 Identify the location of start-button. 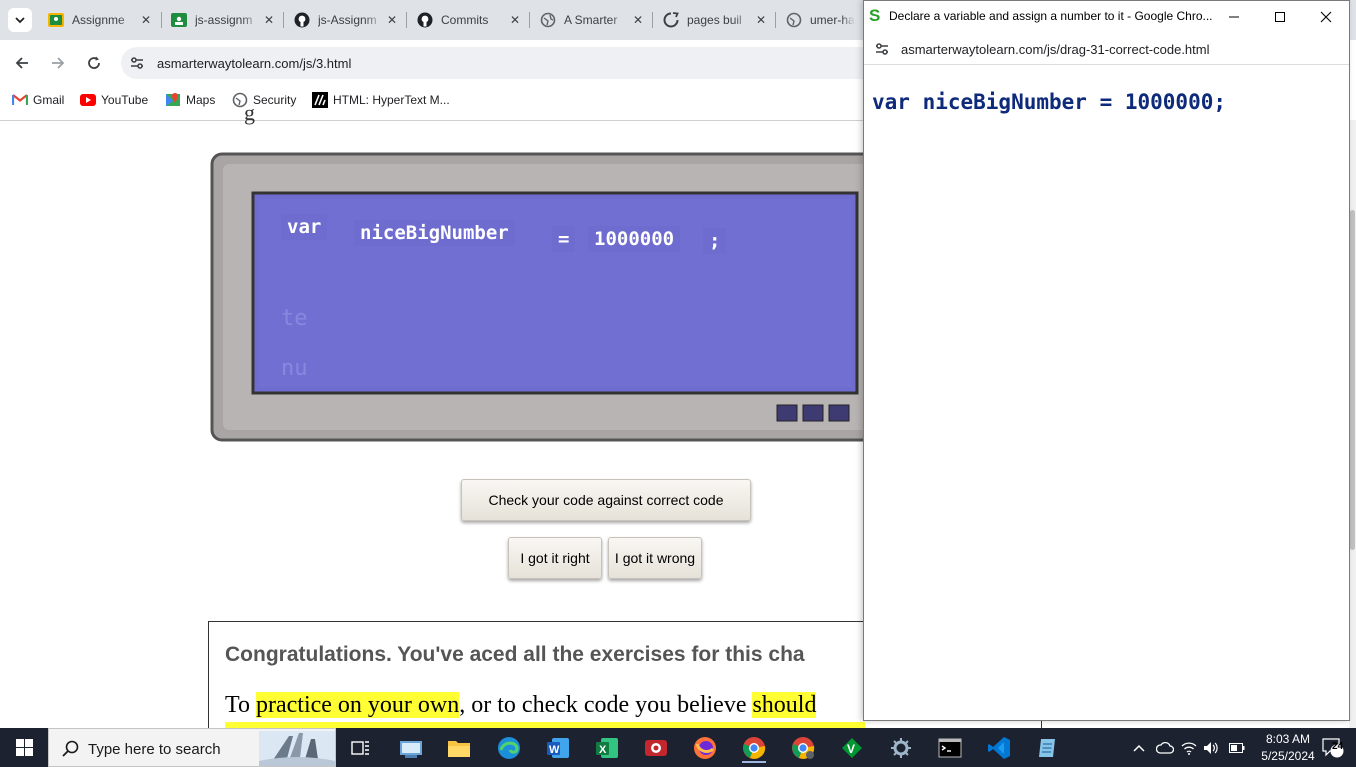
(24, 747).